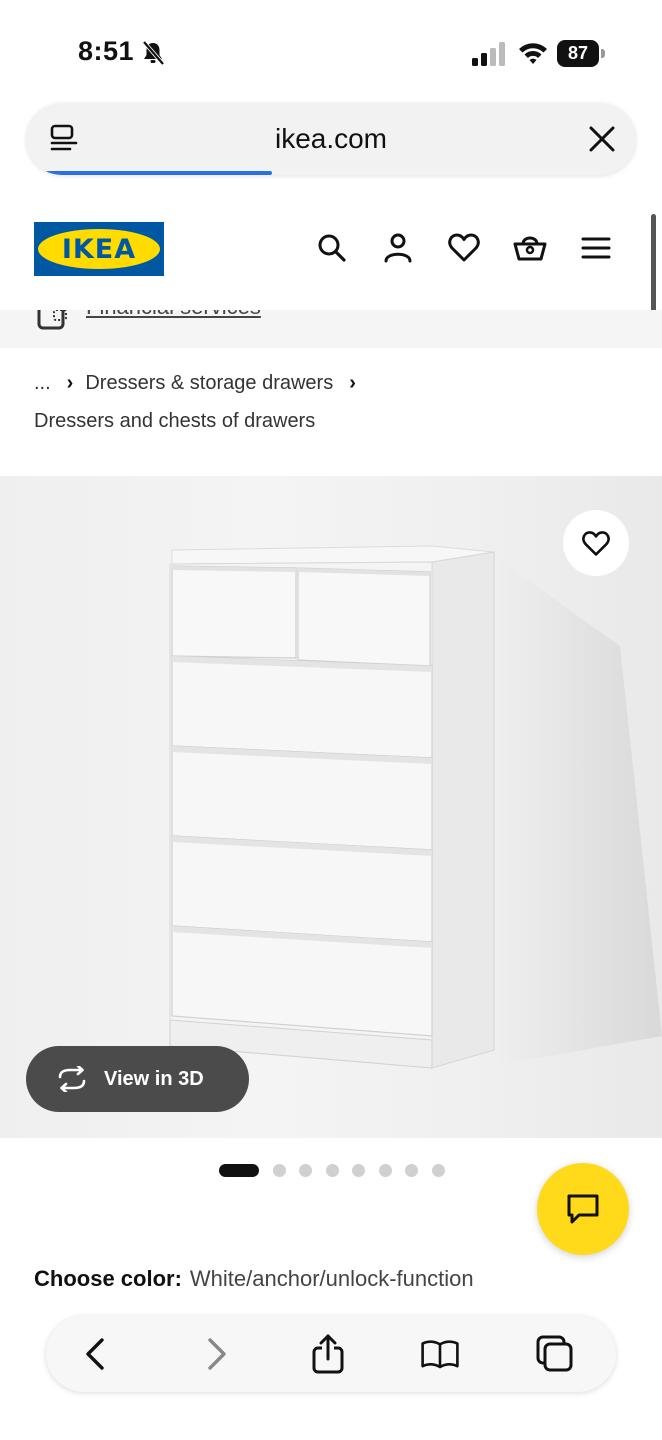  What do you see at coordinates (96, 1354) in the screenshot?
I see `back-icon` at bounding box center [96, 1354].